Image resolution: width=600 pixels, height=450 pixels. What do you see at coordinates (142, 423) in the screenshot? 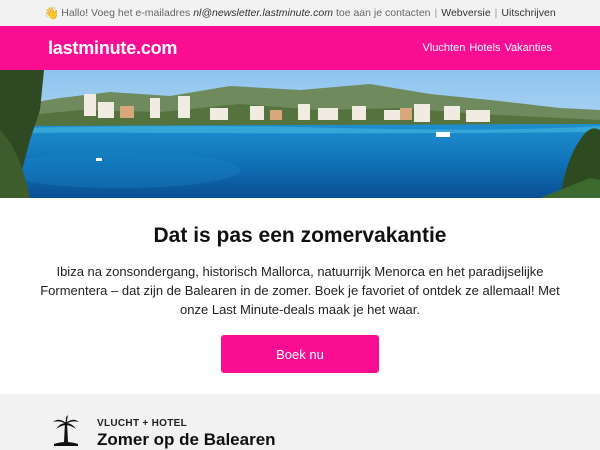
I see `offer-kicker: VLUCHT + HOTEL` at bounding box center [142, 423].